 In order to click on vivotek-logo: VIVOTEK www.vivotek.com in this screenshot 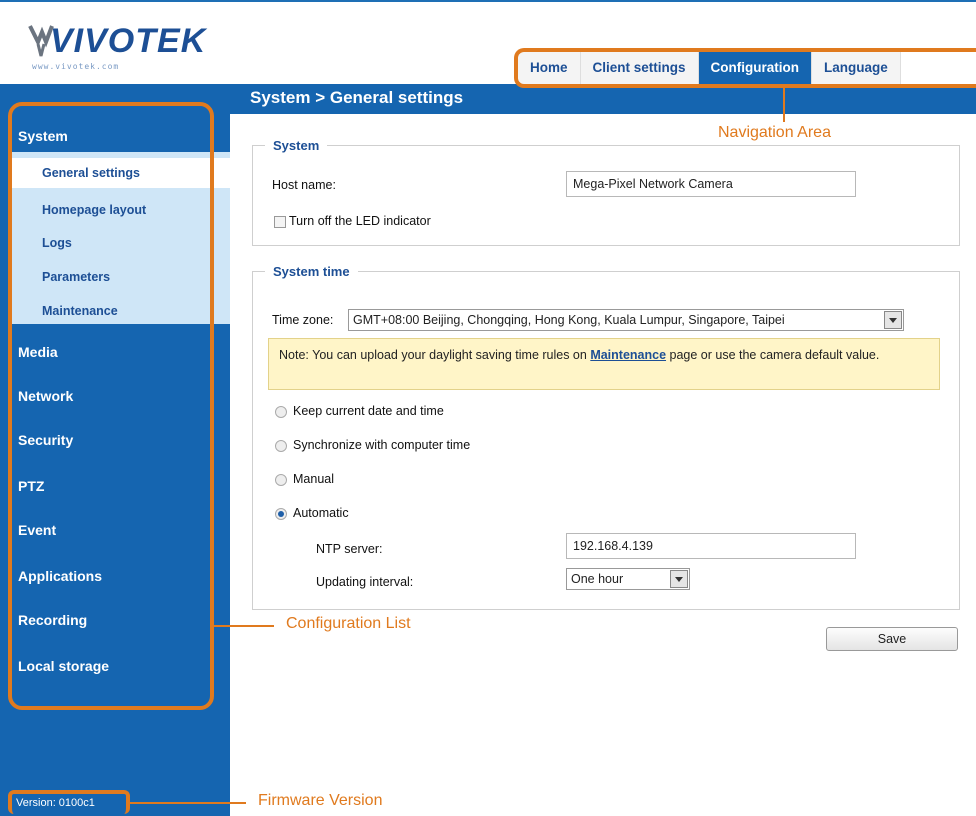, I will do `click(118, 50)`.